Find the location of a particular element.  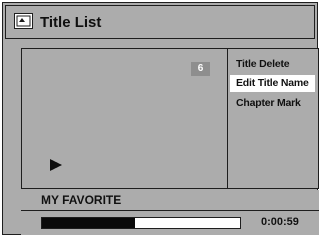

header-bar: Title List is located at coordinates (160, 22).